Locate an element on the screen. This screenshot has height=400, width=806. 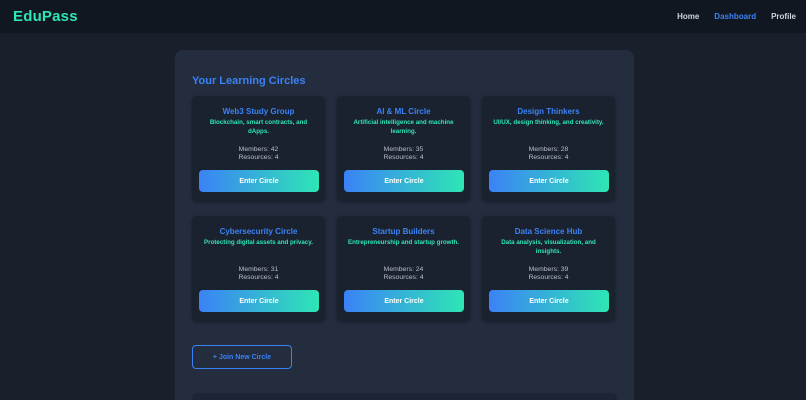
top-navbar: EduPass Home Dashboard Profile is located at coordinates (403, 16).